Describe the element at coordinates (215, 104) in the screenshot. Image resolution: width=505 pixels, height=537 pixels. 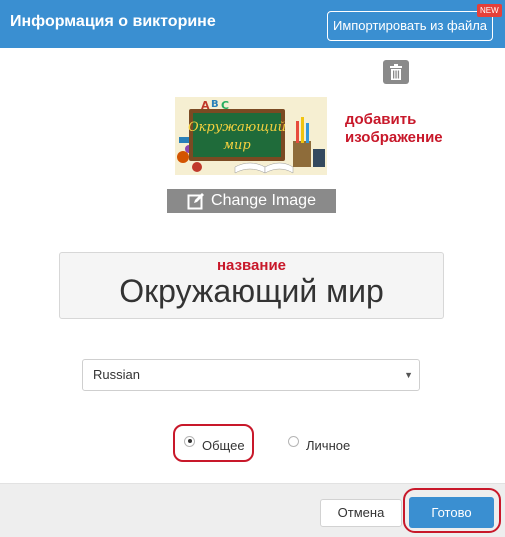
I see `svg-text: B` at that location.